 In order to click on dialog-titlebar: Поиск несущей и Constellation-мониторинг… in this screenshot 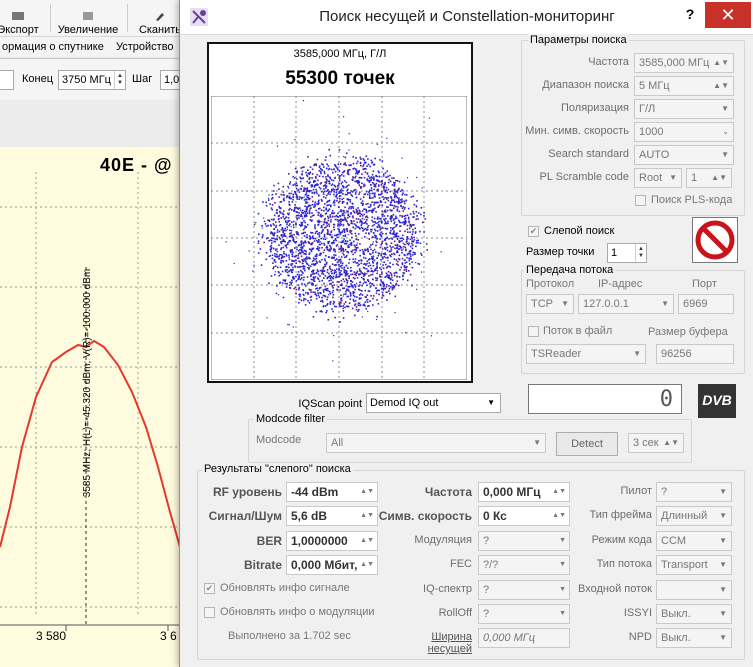, I will do `click(466, 17)`.